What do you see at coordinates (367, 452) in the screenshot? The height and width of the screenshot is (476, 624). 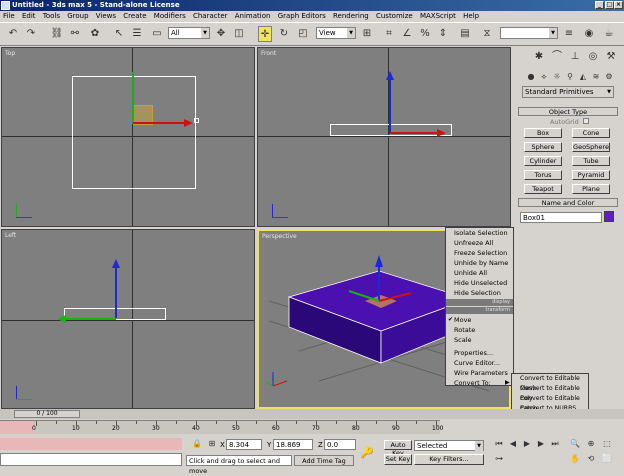 I see `set-key-icon: 🔑` at bounding box center [367, 452].